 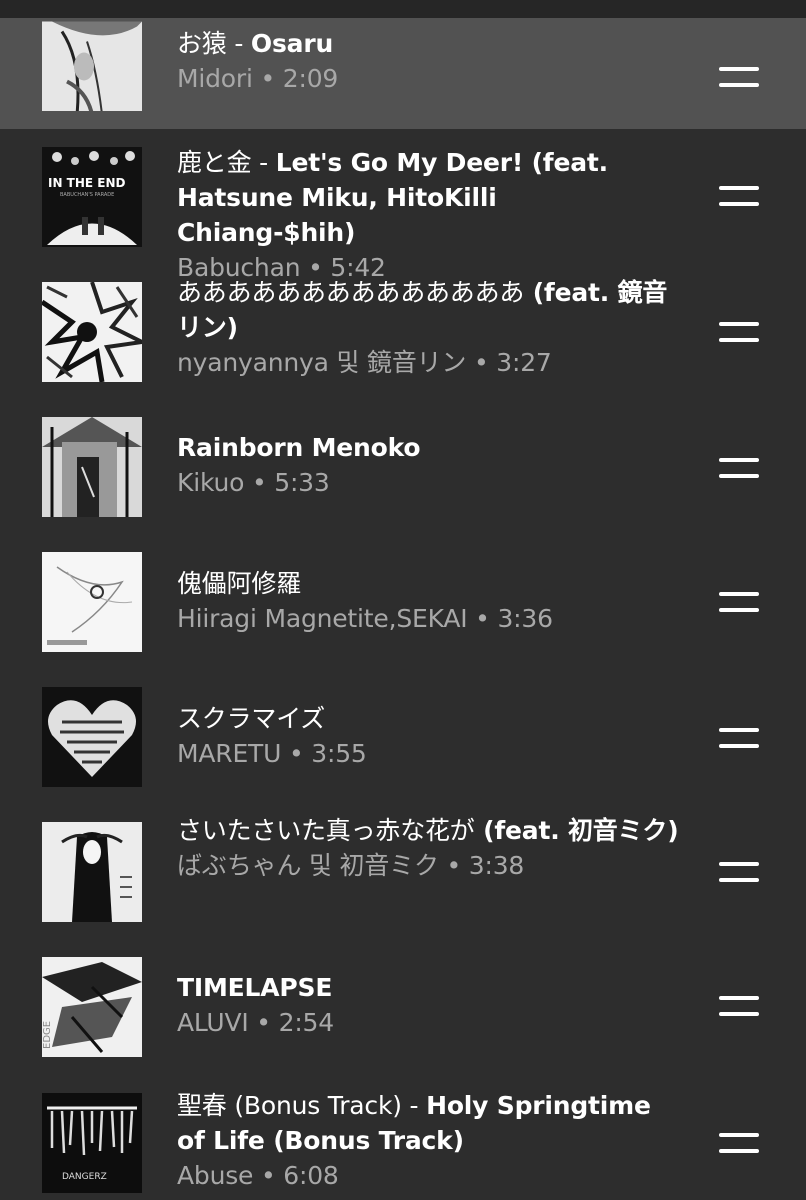 I want to click on track-duration: 3:38, so click(x=496, y=865).